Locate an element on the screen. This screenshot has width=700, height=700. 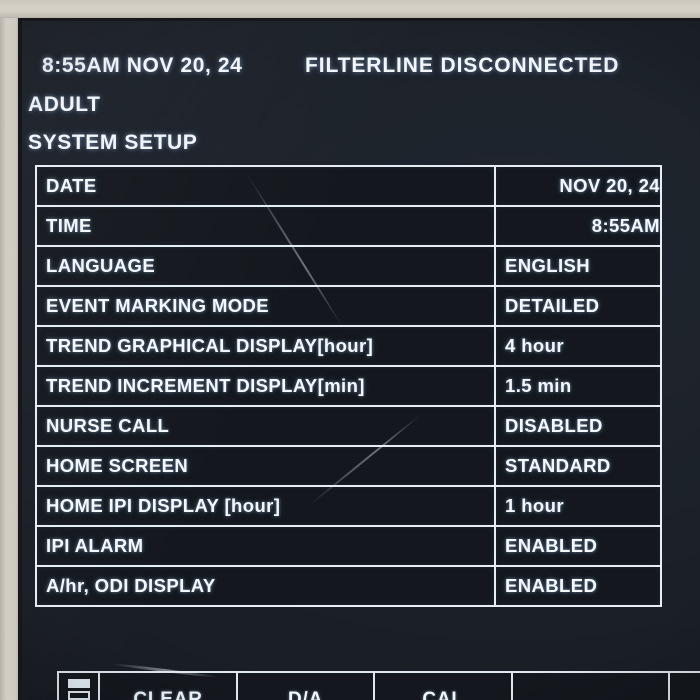
table-row: TREND GRAPHICAL DISPLAY[hour] 4 hour is located at coordinates (348, 346).